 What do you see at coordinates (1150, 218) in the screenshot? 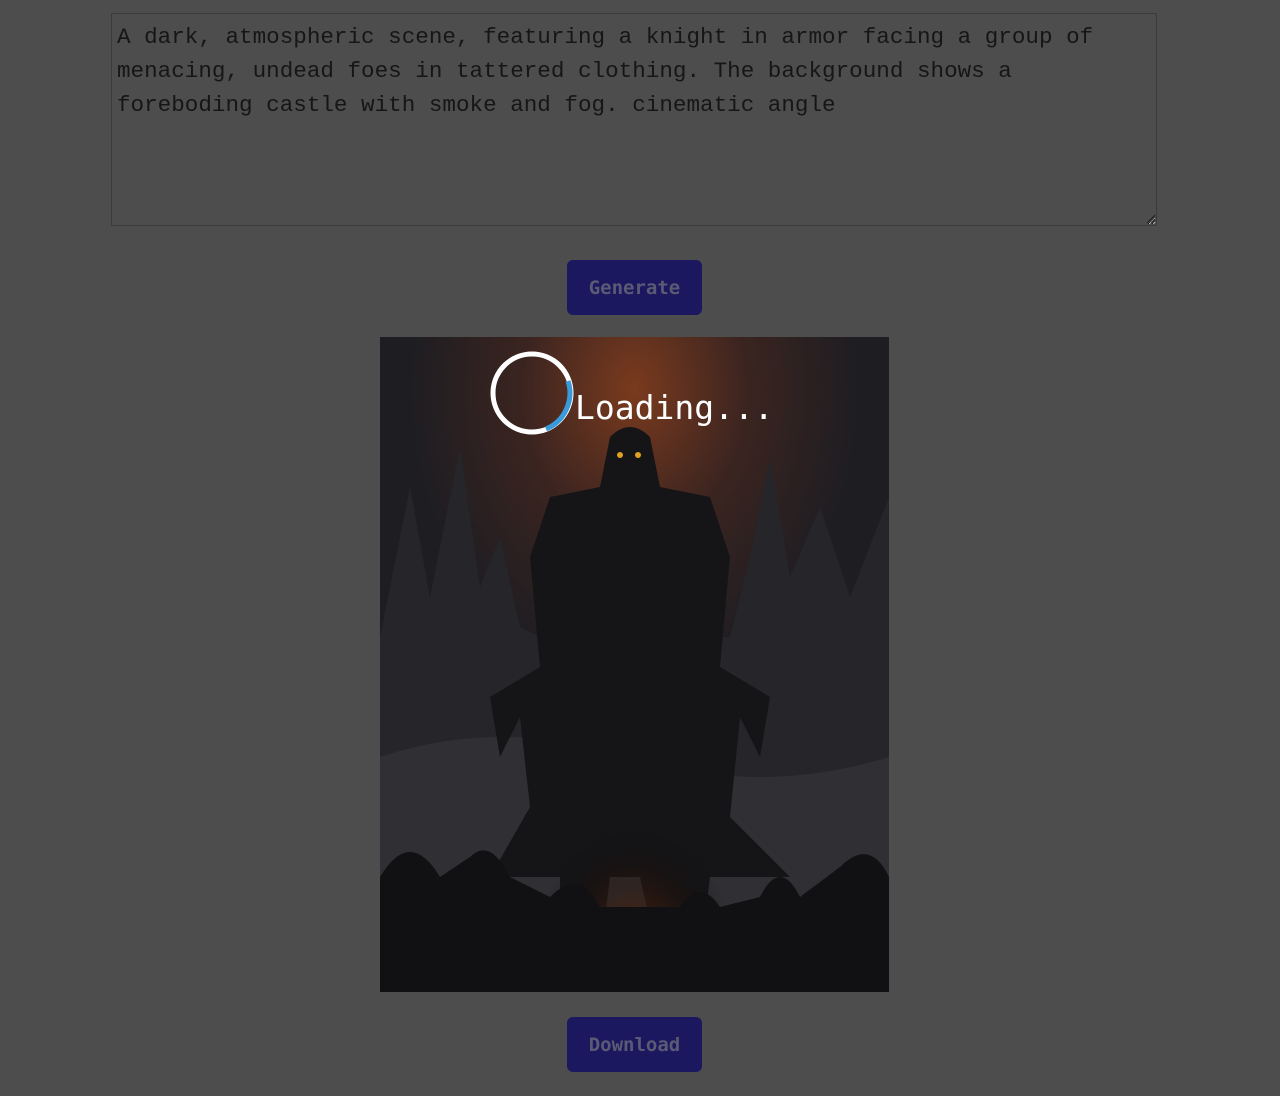
I see `resize-handle-icon` at bounding box center [1150, 218].